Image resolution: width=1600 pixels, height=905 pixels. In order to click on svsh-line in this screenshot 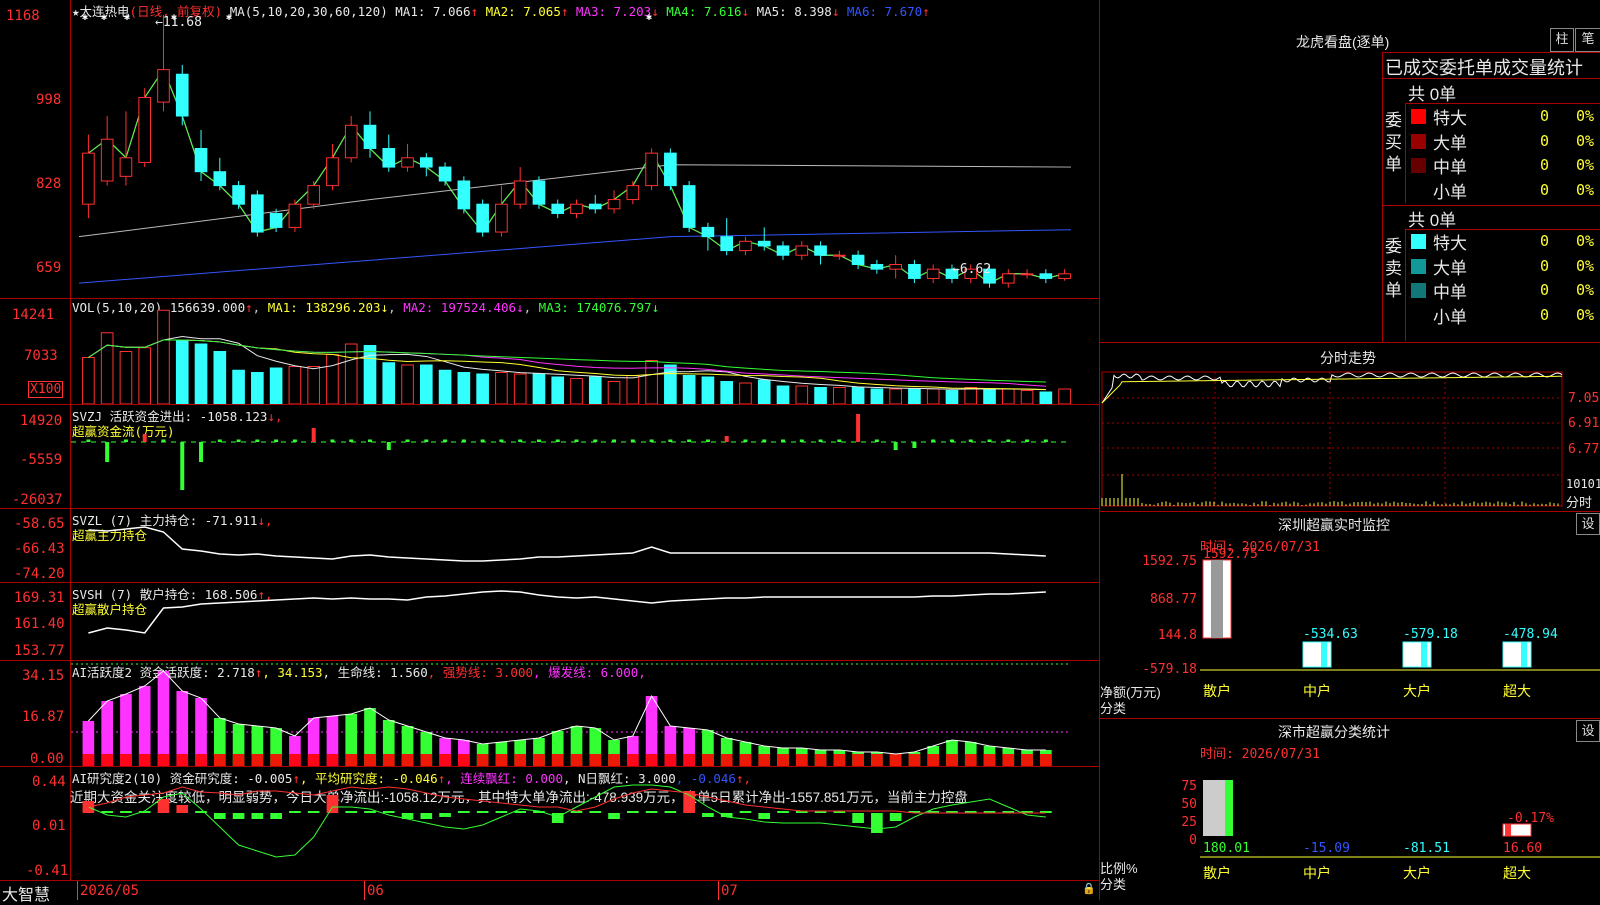, I will do `click(566, 612)`.